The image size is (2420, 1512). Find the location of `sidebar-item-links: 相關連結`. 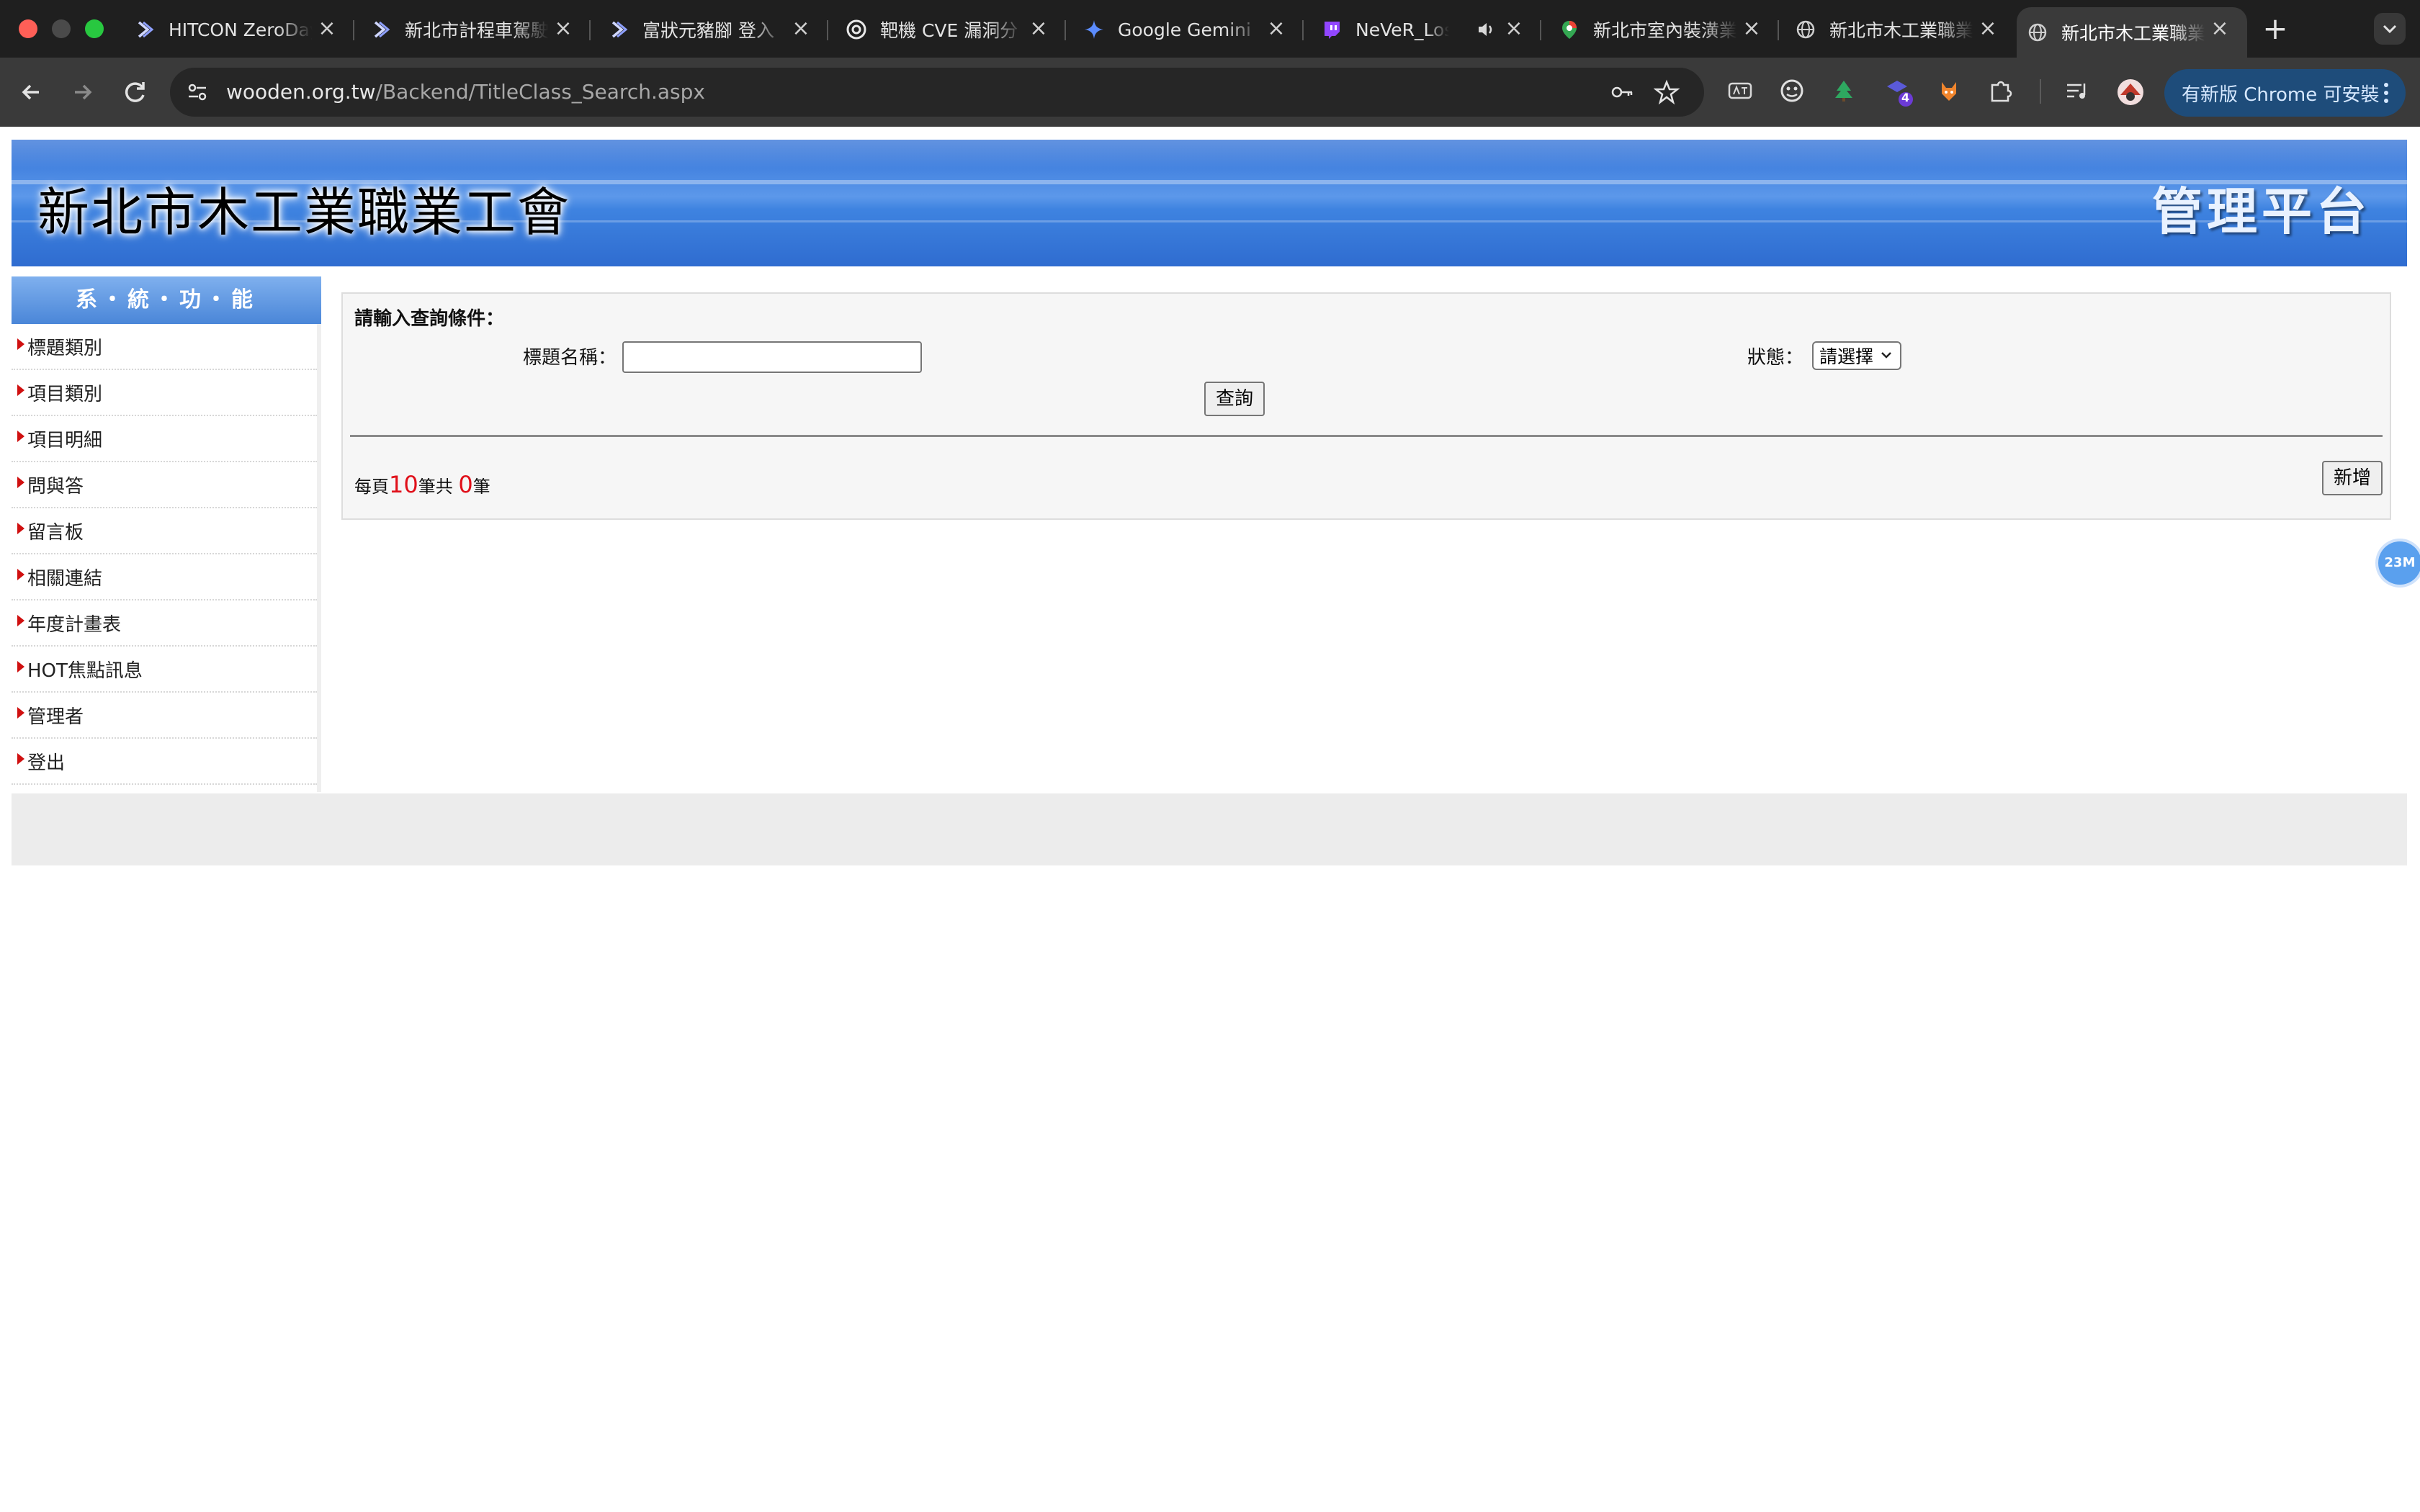

sidebar-item-links: 相關連結 is located at coordinates (164, 577).